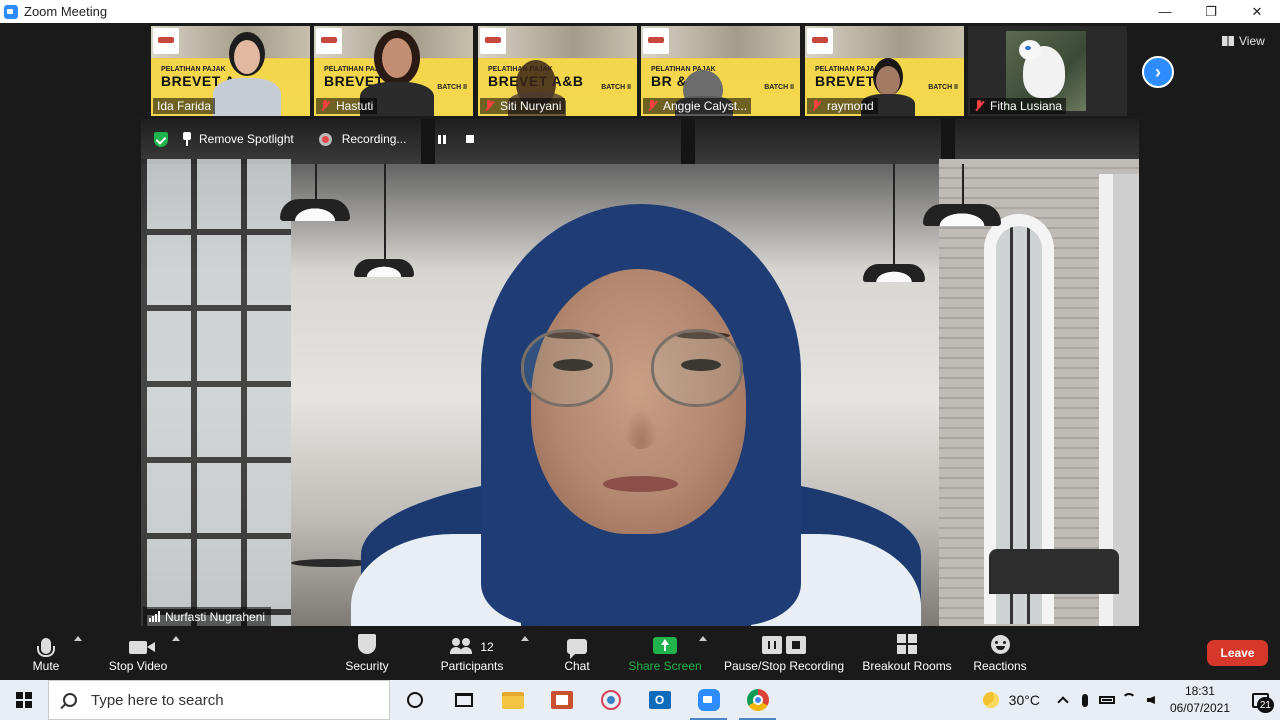 Image resolution: width=1280 pixels, height=720 pixels. I want to click on participant-count: 12, so click(487, 647).